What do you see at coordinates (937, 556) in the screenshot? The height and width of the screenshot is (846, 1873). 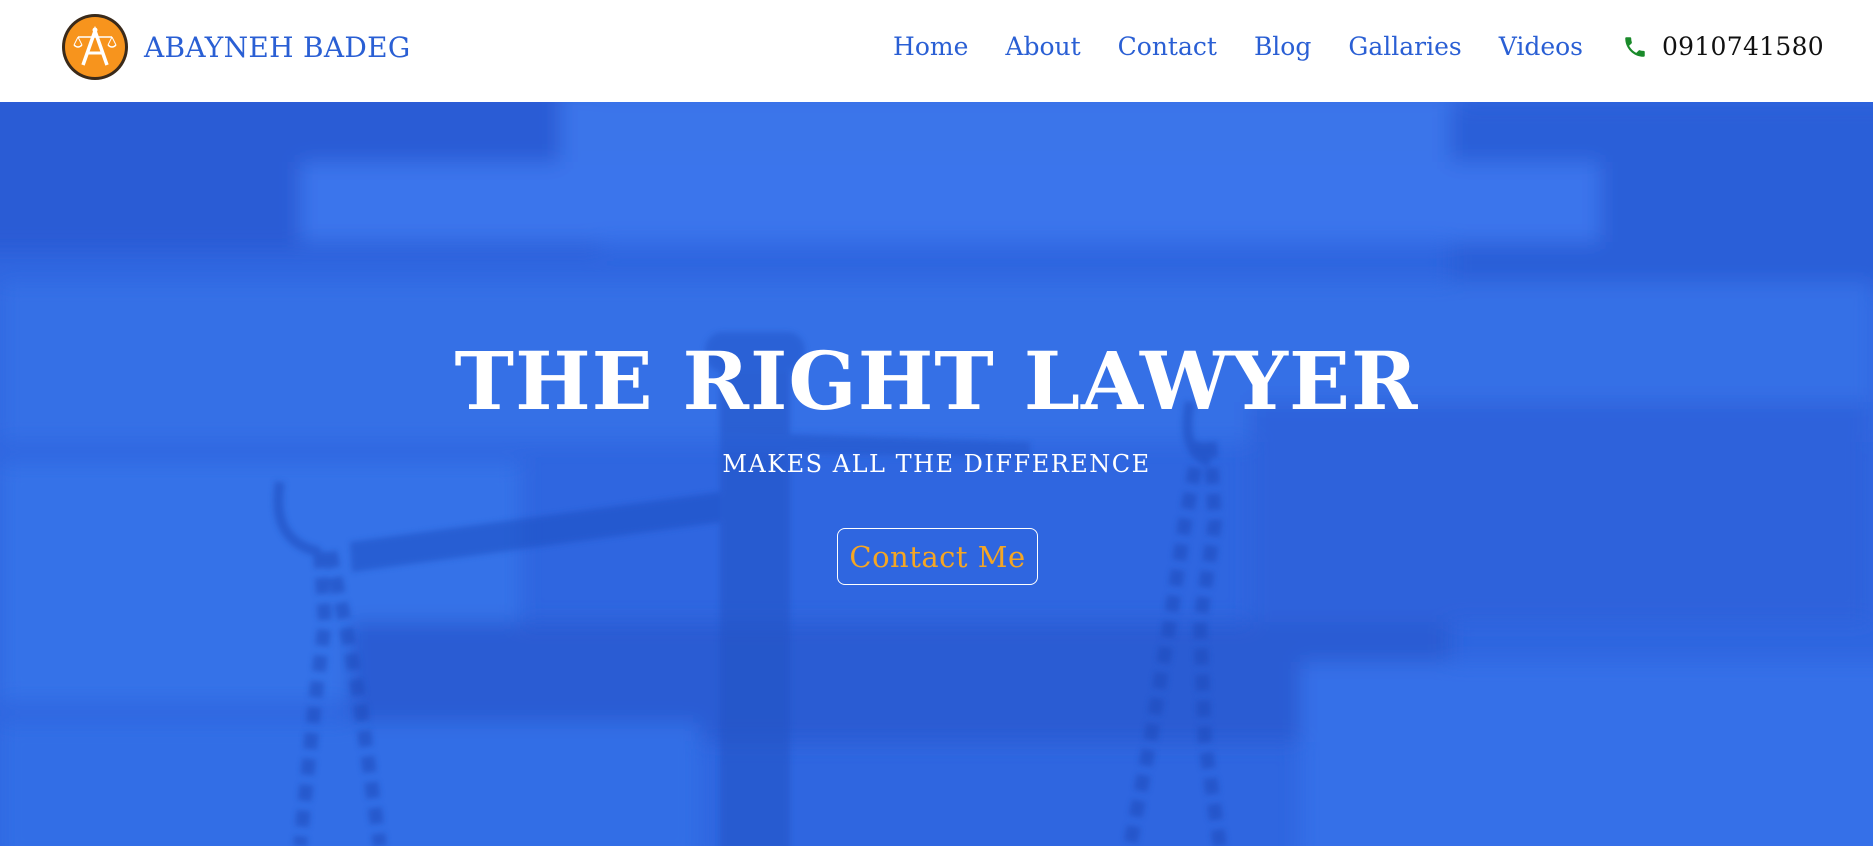 I see `contact-me-button: Contact Me` at bounding box center [937, 556].